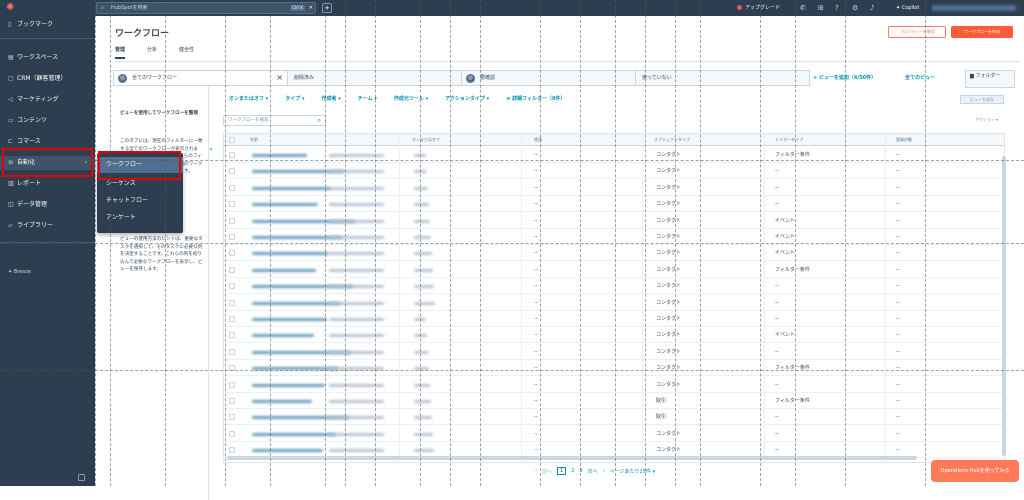 The width and height of the screenshot is (1024, 500). Describe the element at coordinates (47, 79) in the screenshot. I see `sidebar-item-crm: ▢ CRM（顧客管理）` at that location.